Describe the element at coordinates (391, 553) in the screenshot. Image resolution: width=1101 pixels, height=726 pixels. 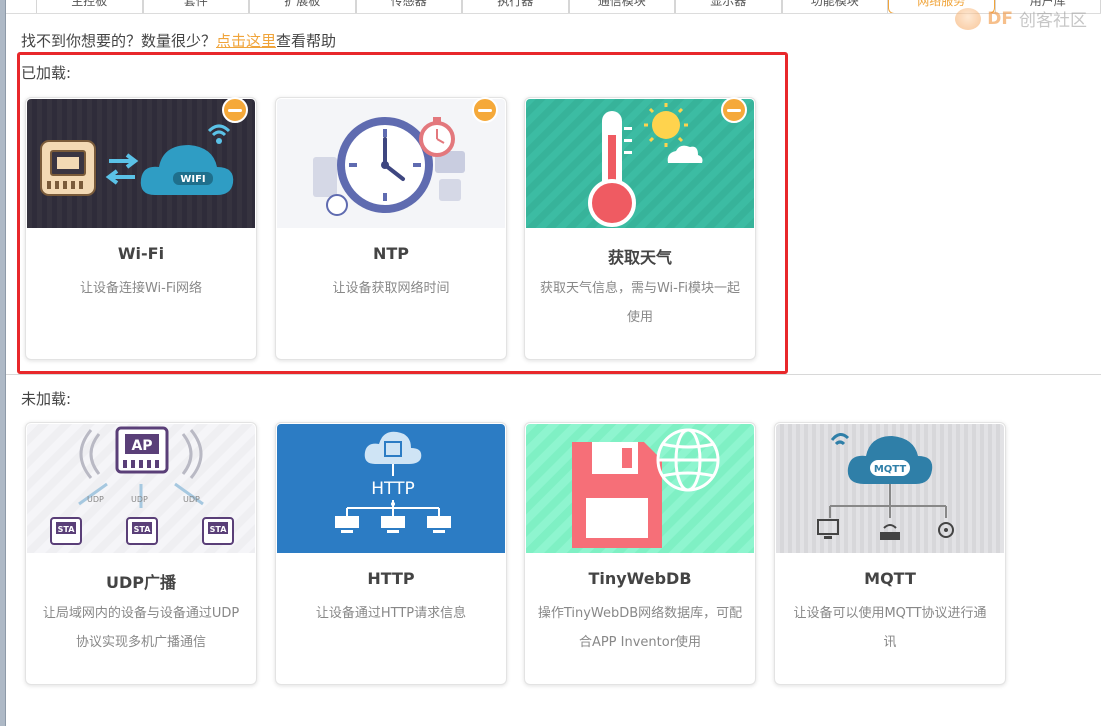
I see `card-http: HTTP HTTP 让设备通过HTTP请求信息` at that location.